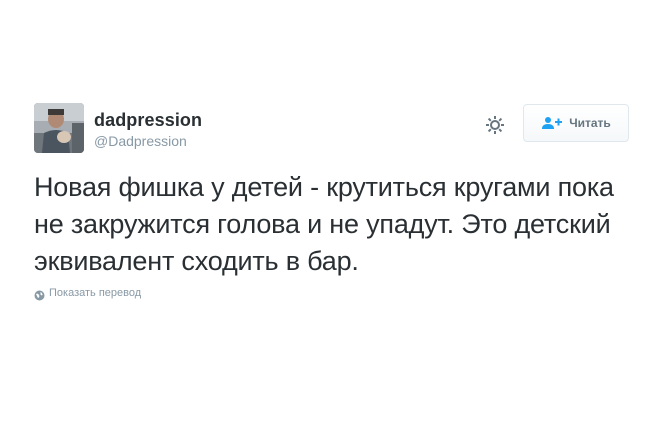 This screenshot has width=660, height=446. What do you see at coordinates (552, 123) in the screenshot?
I see `add-user-icon` at bounding box center [552, 123].